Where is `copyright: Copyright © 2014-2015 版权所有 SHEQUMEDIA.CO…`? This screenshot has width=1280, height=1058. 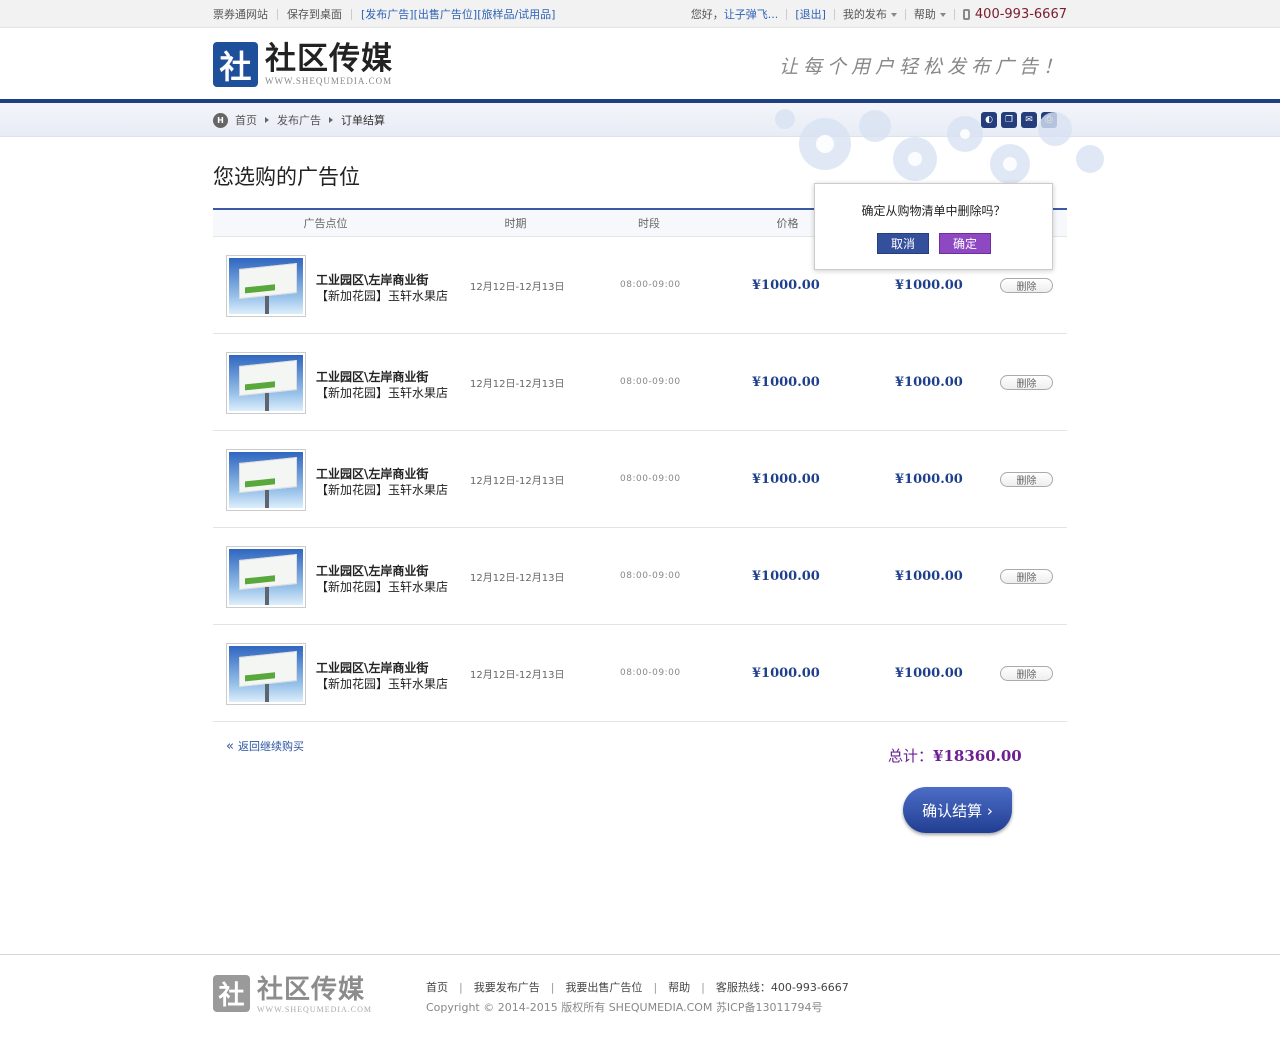
copyright: Copyright © 2014-2015 版权所有 SHEQUMEDIA.CO… is located at coordinates (624, 1007).